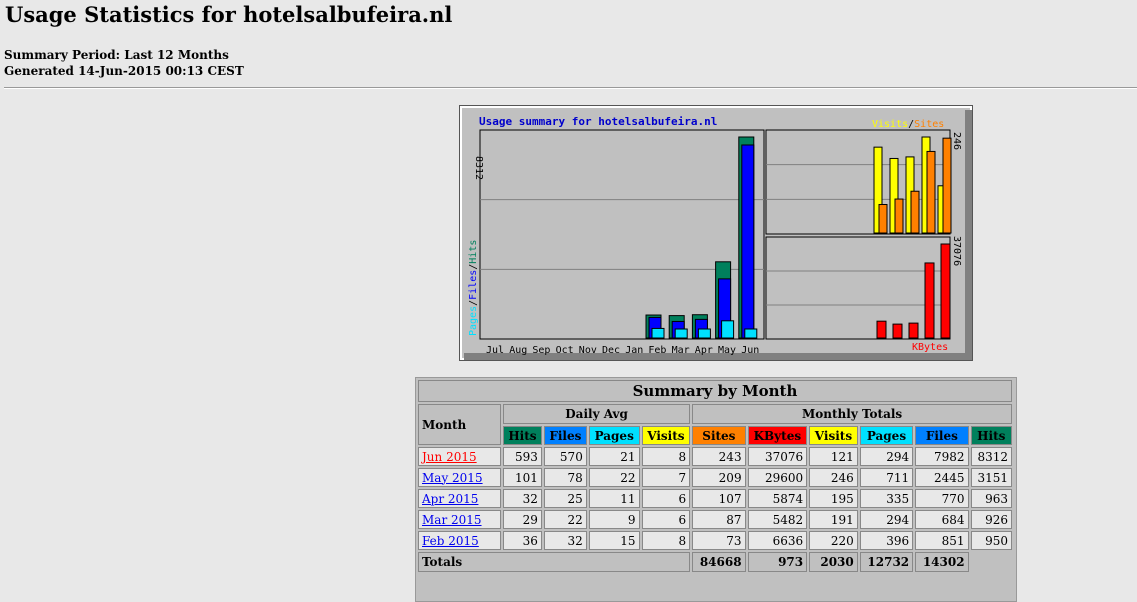  Describe the element at coordinates (611, 350) in the screenshot. I see `month-label-dec: Dec` at that location.